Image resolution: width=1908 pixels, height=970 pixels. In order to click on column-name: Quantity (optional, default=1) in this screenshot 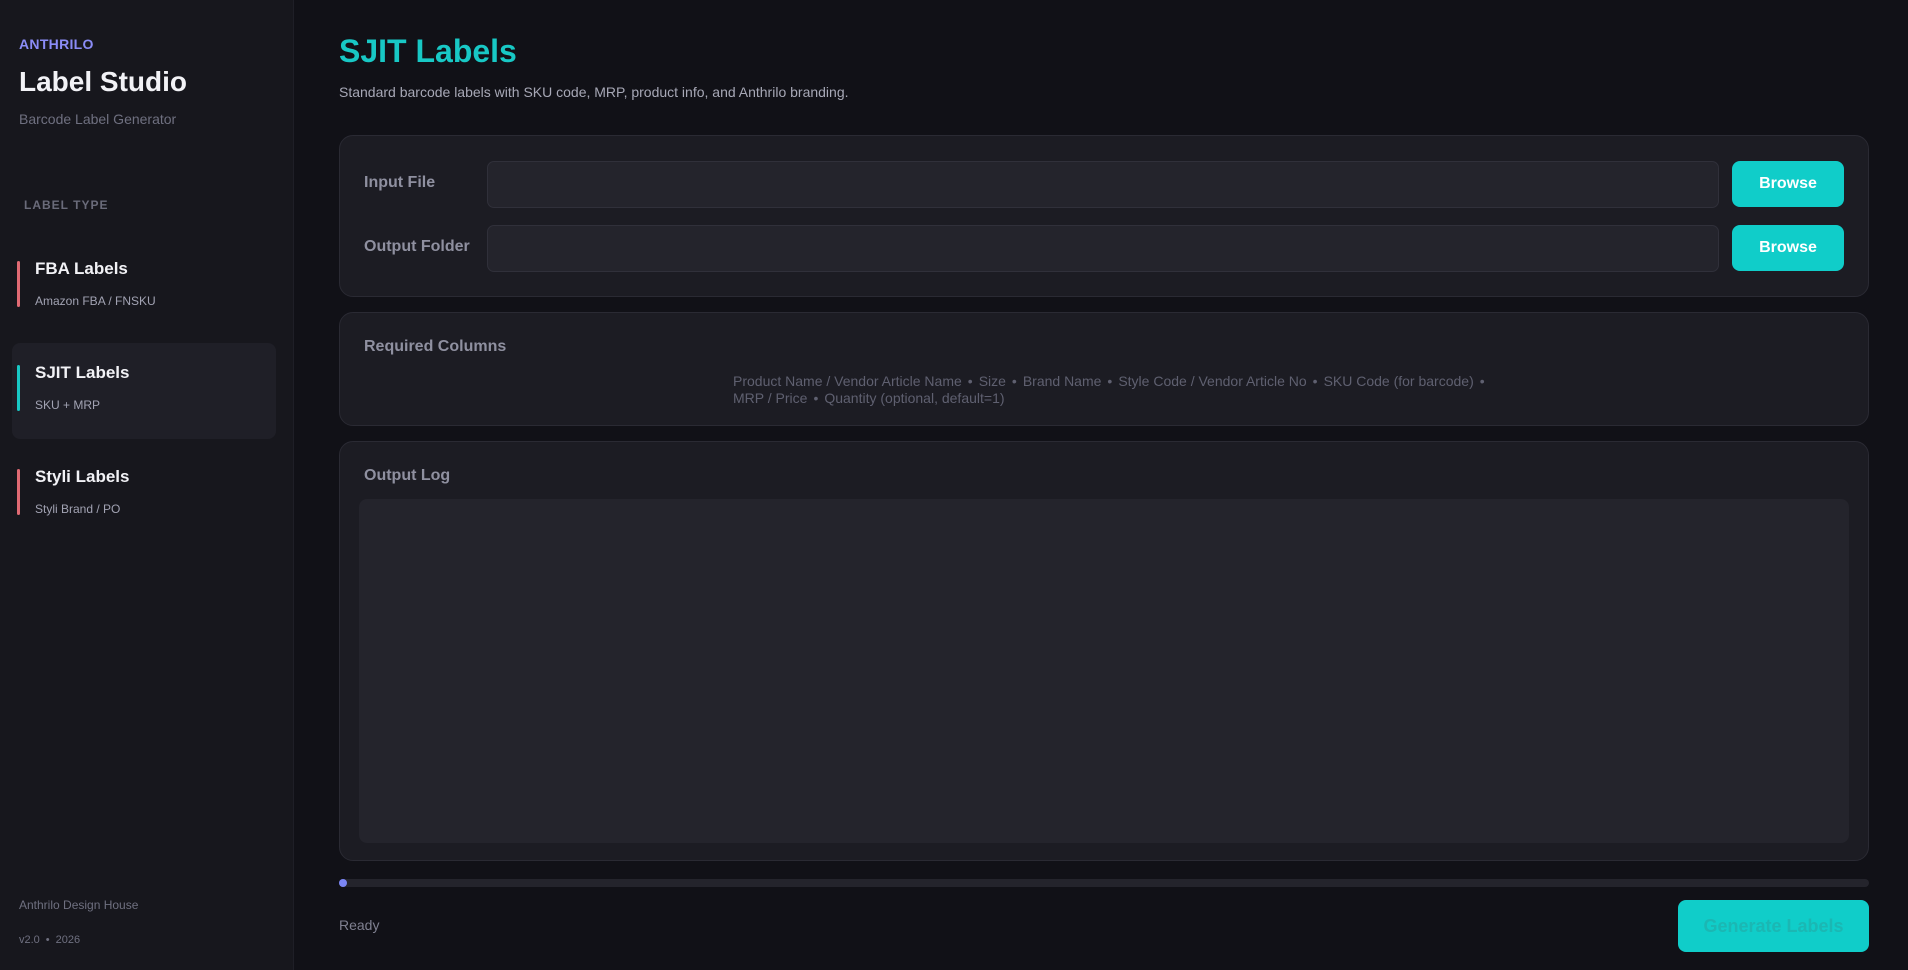, I will do `click(914, 398)`.